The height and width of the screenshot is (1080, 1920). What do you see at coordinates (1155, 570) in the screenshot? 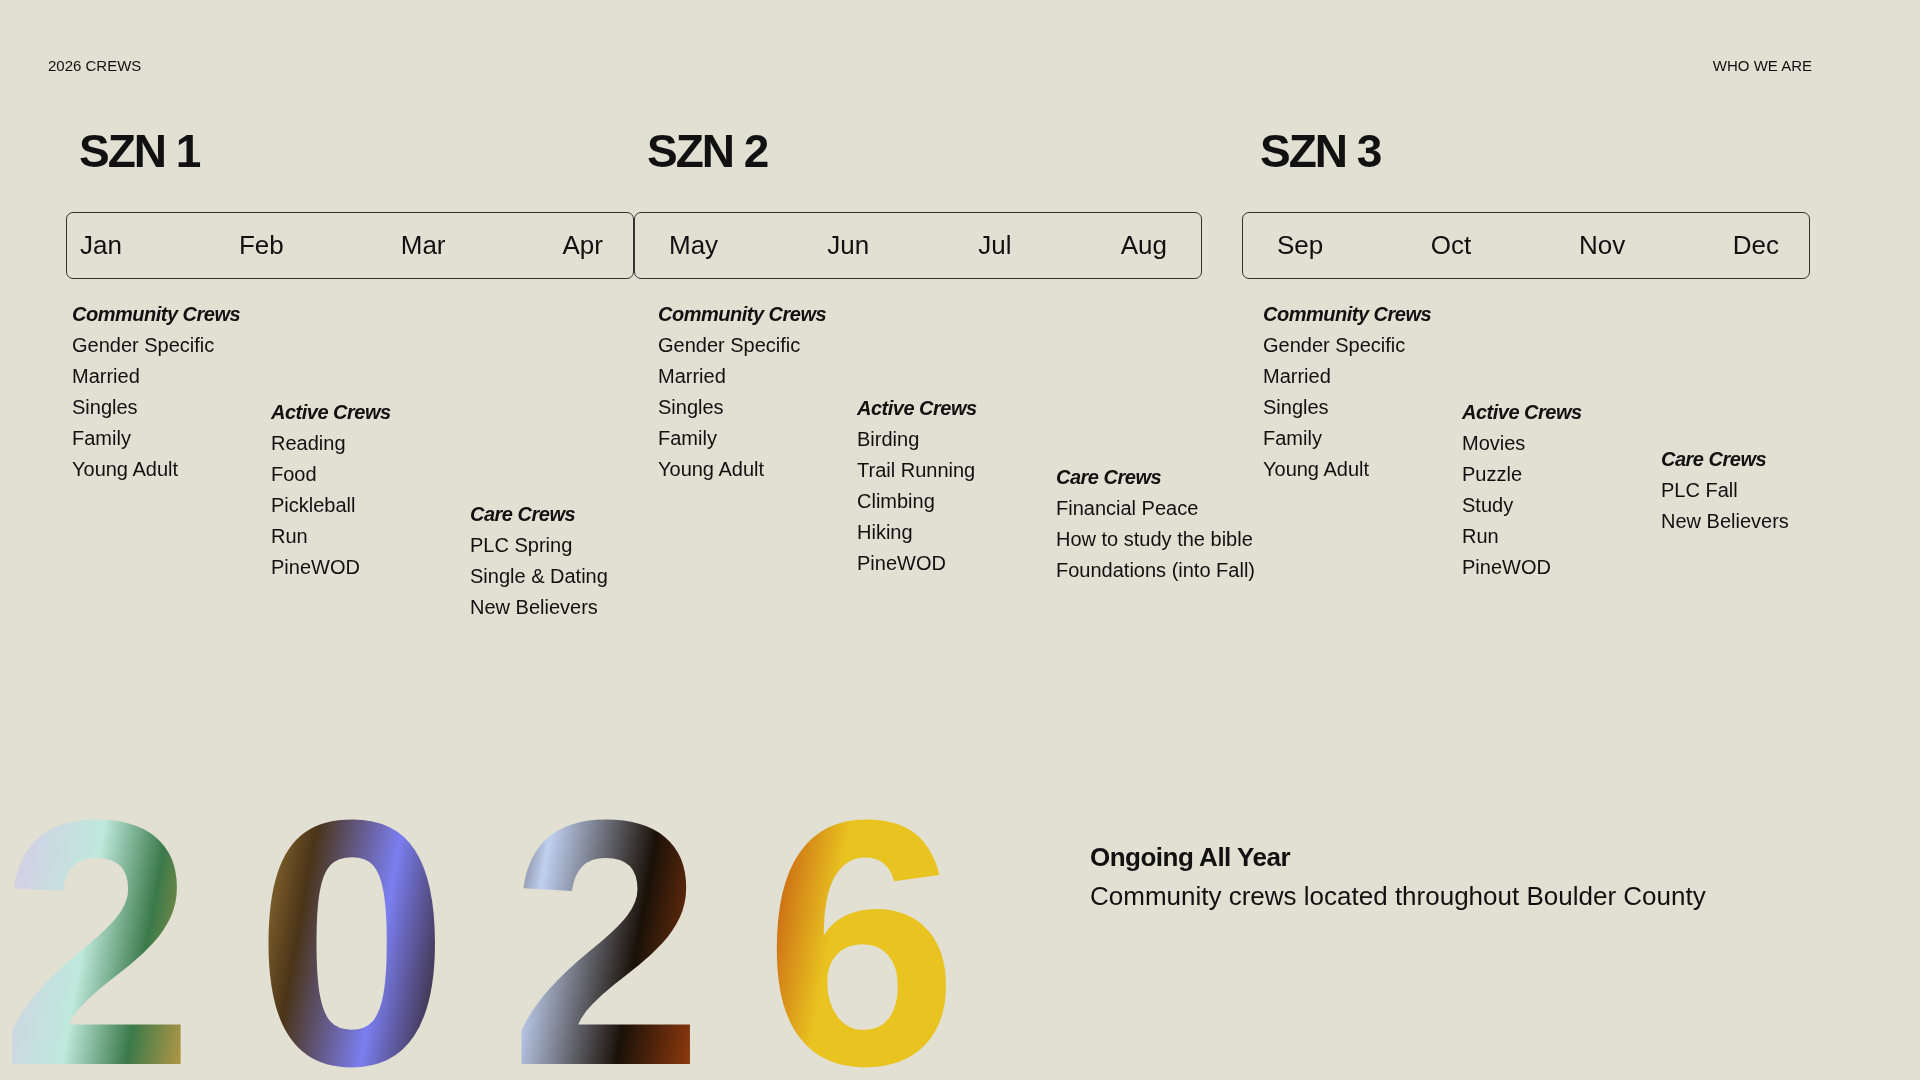
I see `crew-item: Foundations (into Fall)` at bounding box center [1155, 570].